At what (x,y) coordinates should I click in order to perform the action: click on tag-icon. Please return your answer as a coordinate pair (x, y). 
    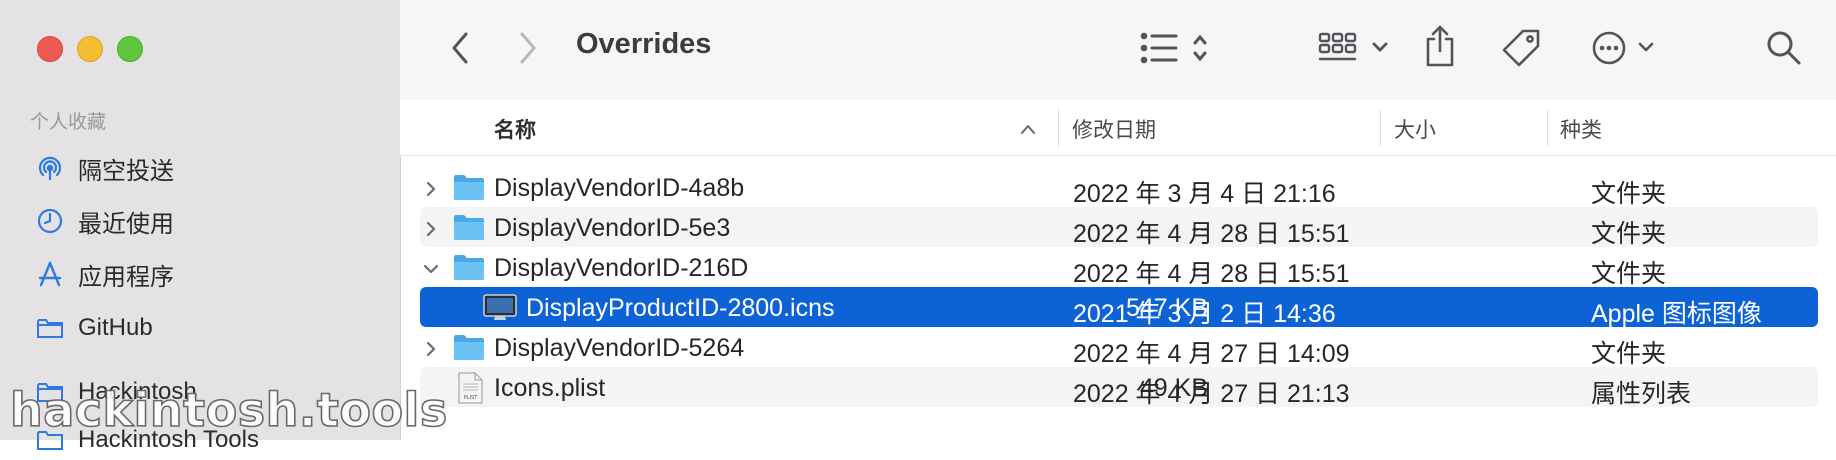
    Looking at the image, I should click on (1522, 48).